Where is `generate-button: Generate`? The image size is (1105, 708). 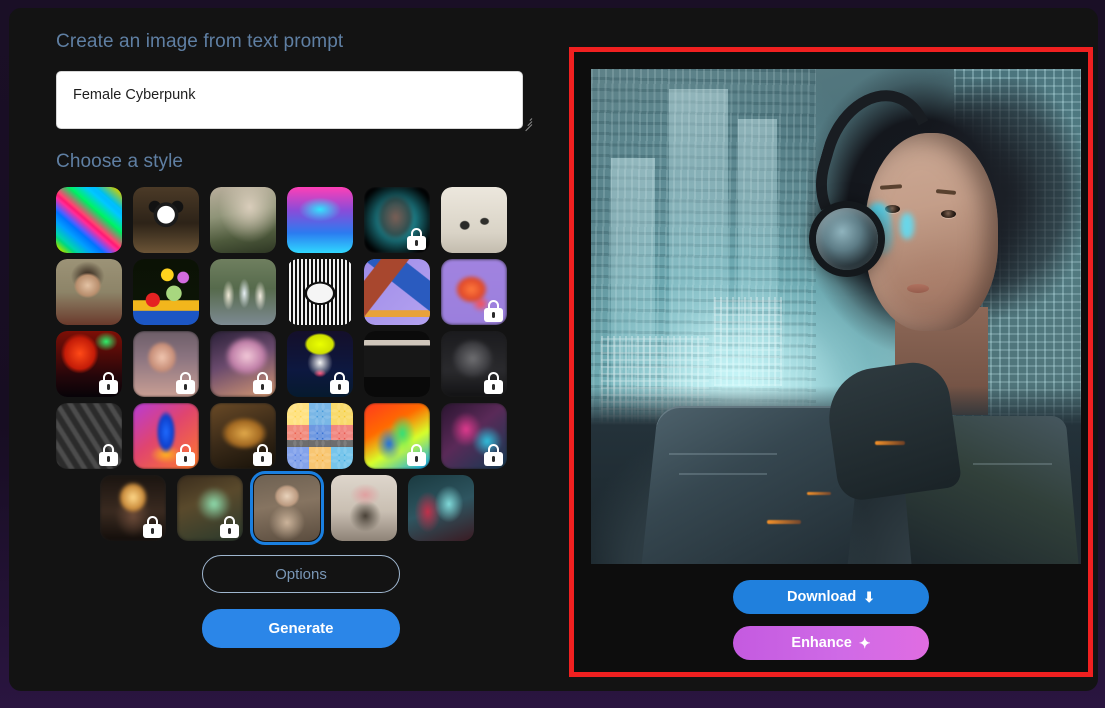 generate-button: Generate is located at coordinates (301, 628).